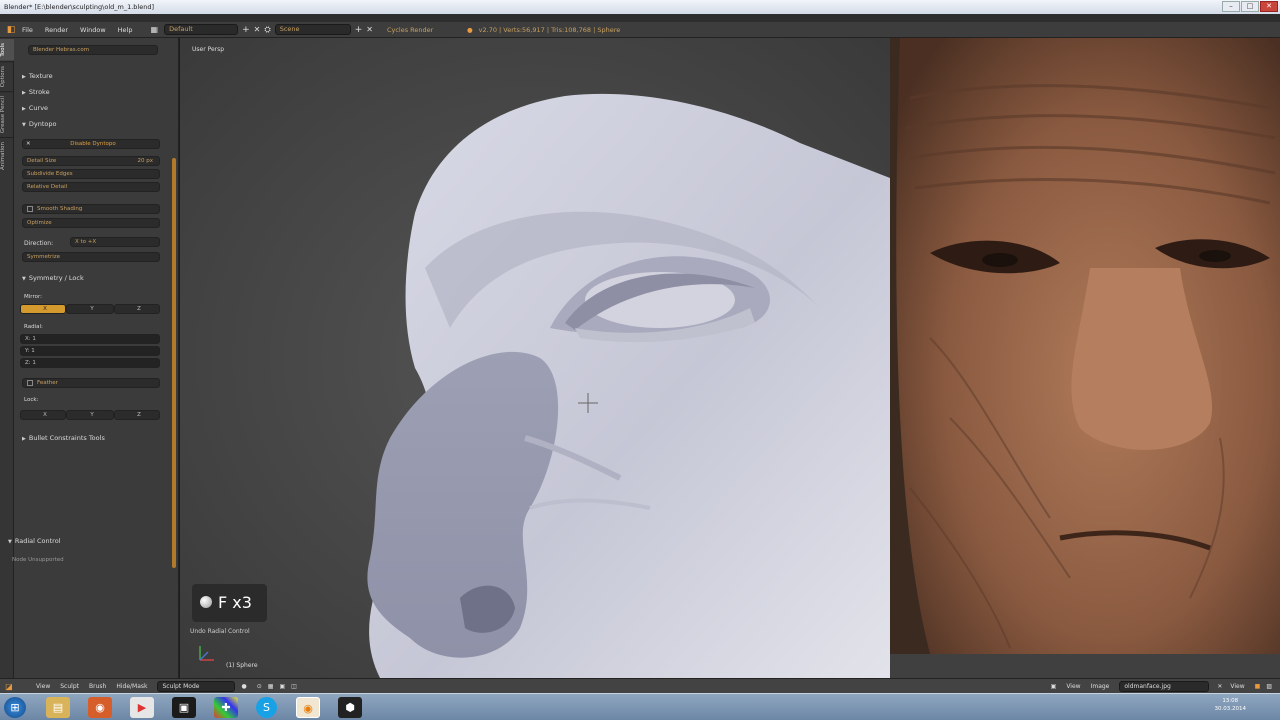 The width and height of the screenshot is (1280, 720). I want to click on subdivide-edges-selector: Subdivide Edges, so click(91, 174).